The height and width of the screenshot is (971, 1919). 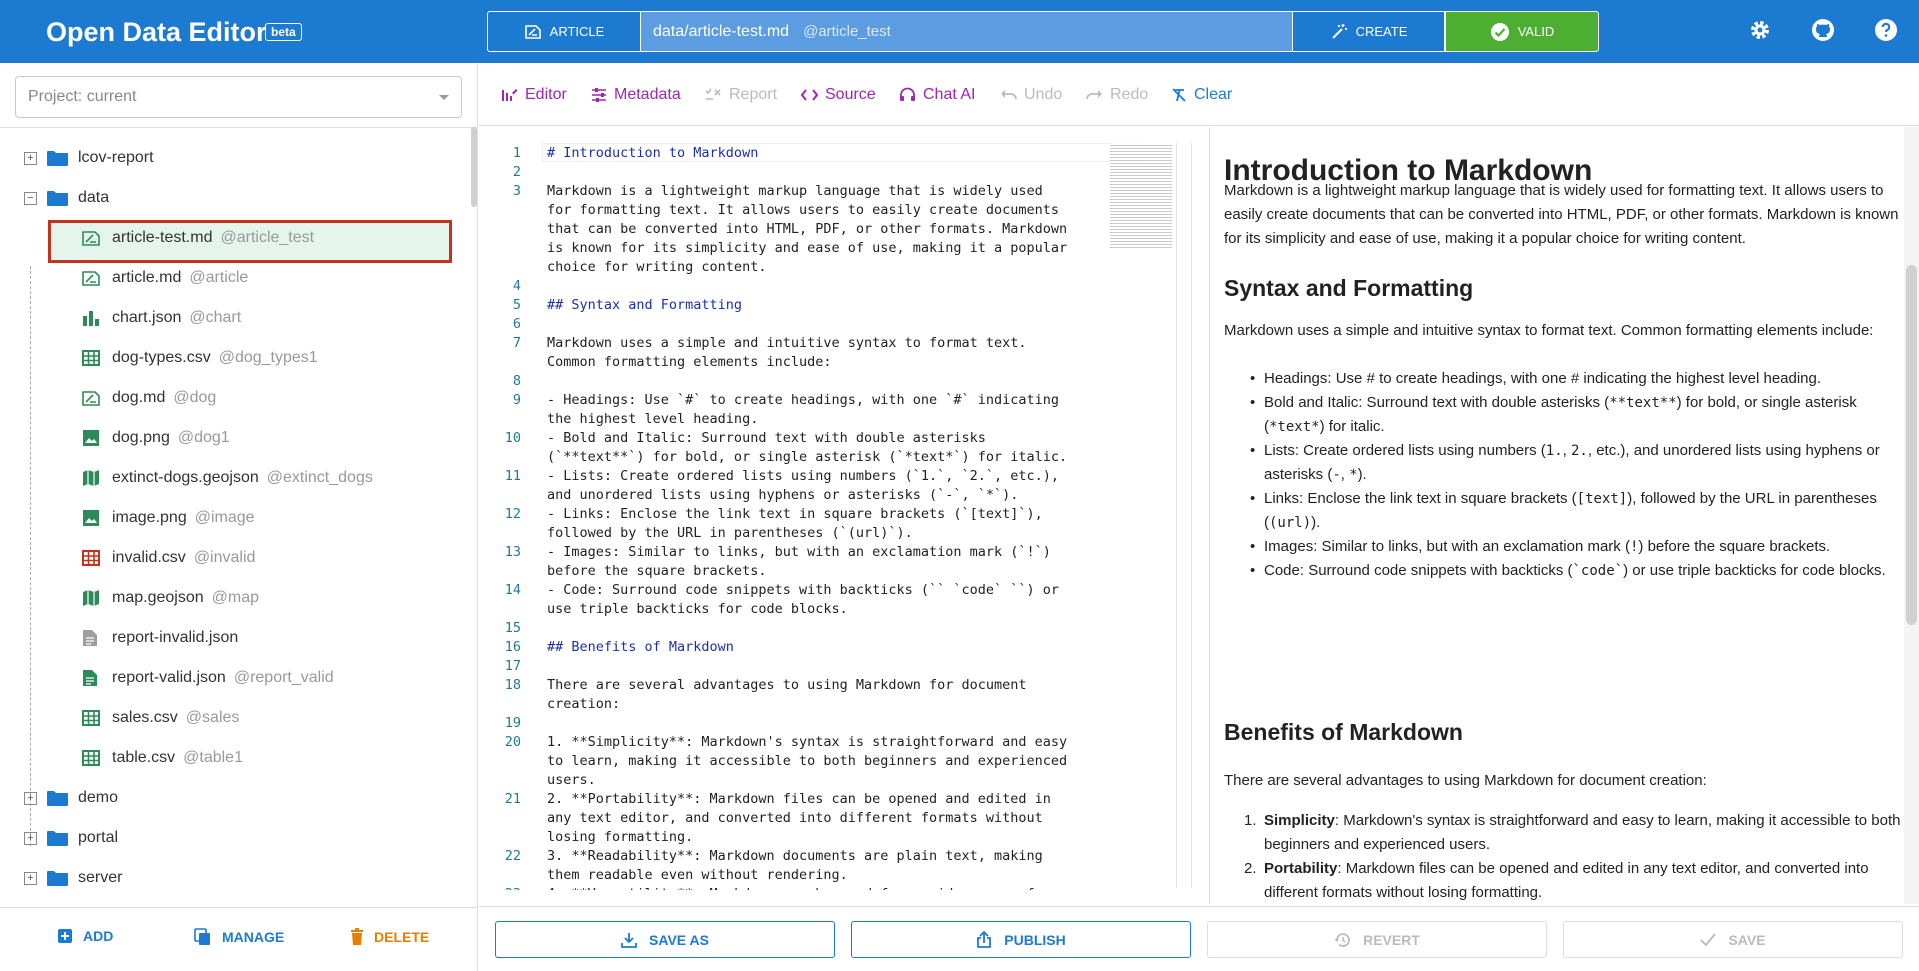 I want to click on undo-button: Undo, so click(x=1031, y=95).